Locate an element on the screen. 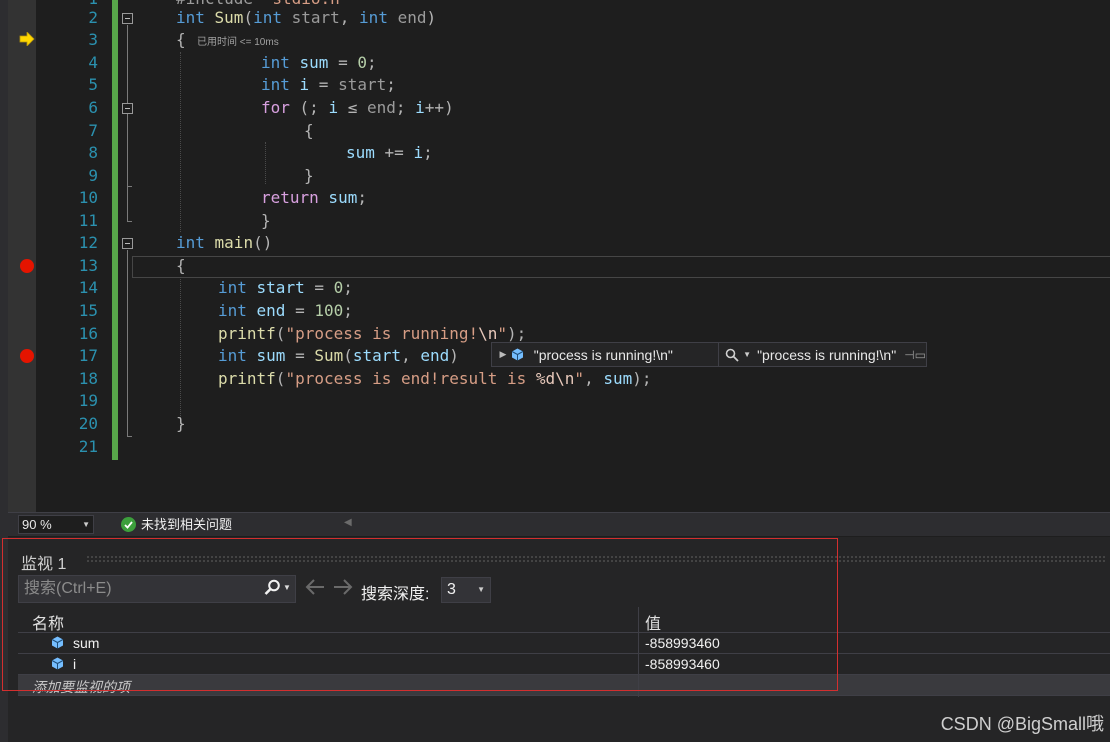 Image resolution: width=1110 pixels, height=742 pixels. search-button: ▼ is located at coordinates (277, 587).